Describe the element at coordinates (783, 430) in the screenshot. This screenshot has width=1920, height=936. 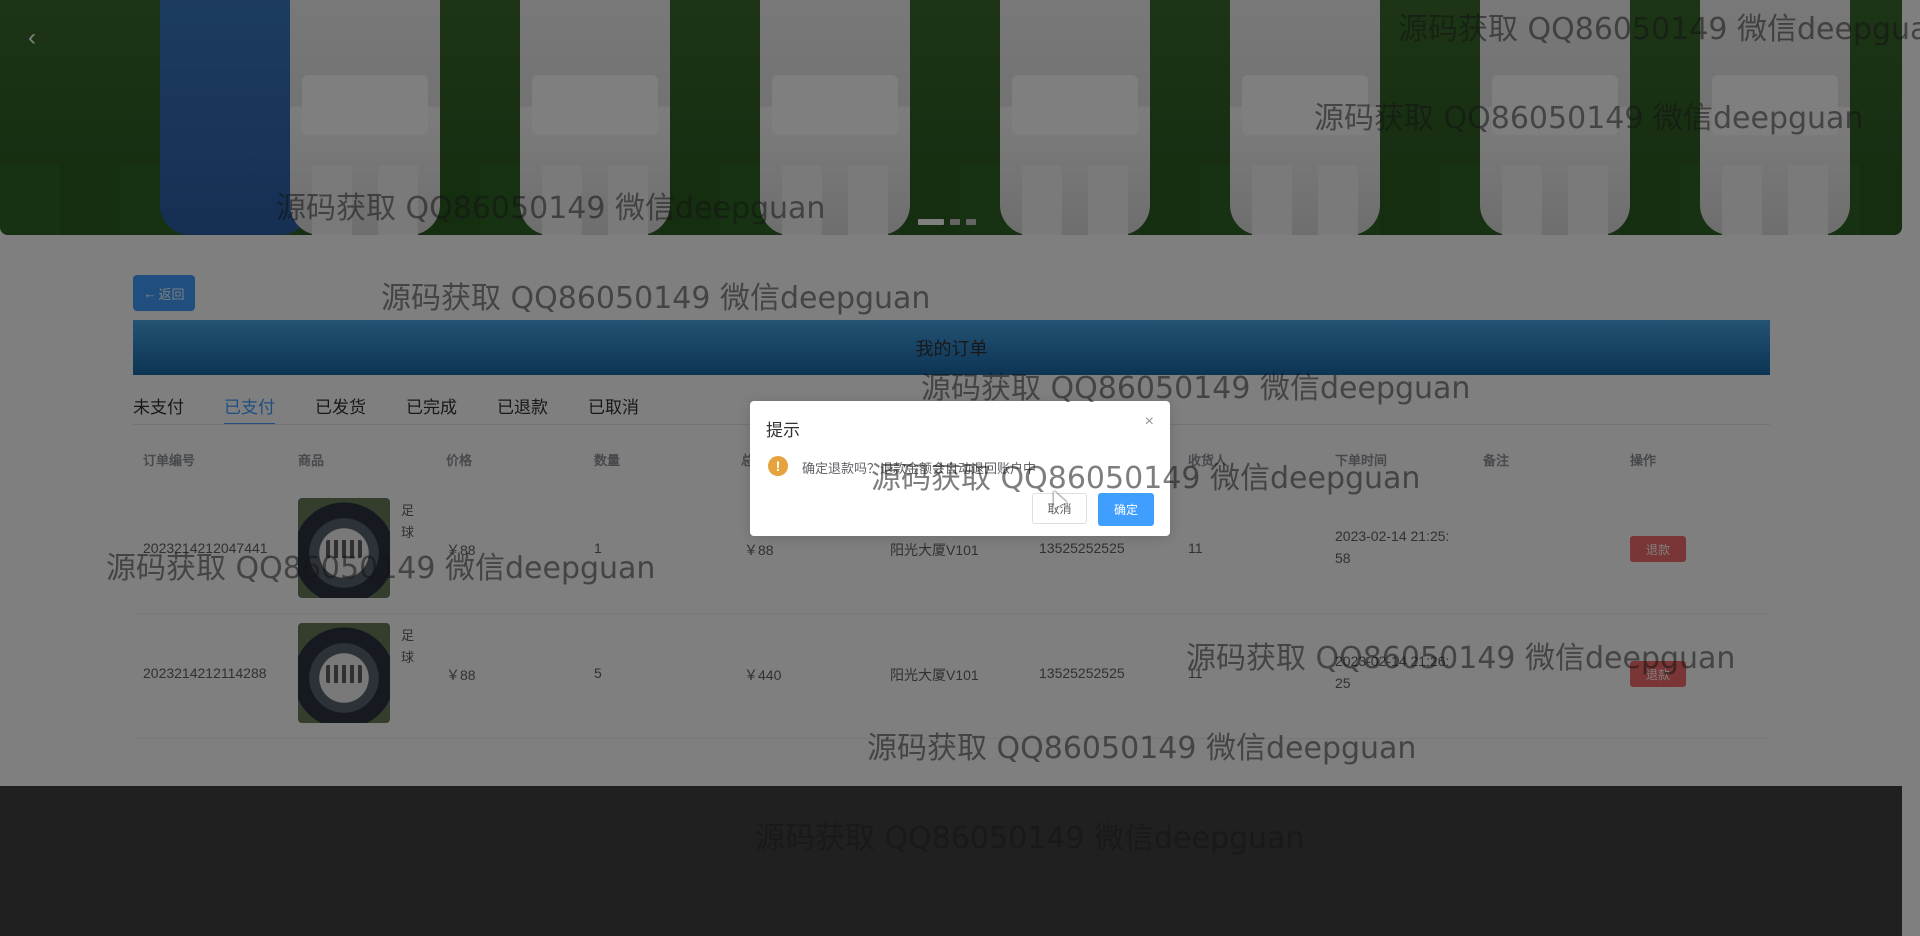
I see `dialog-title: 提示` at that location.